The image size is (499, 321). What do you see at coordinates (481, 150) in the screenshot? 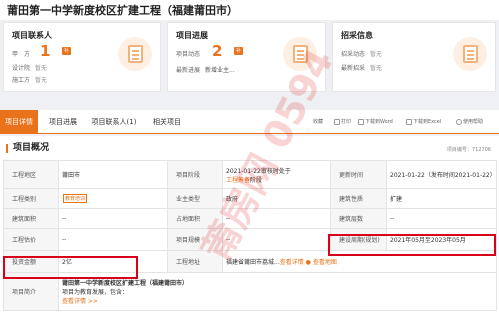
I see `project-code-value: 712706` at bounding box center [481, 150].